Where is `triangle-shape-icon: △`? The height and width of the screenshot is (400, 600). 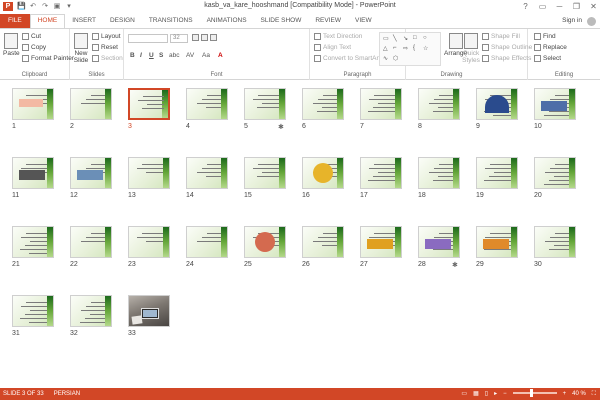
triangle-shape-icon: △ is located at coordinates (385, 48).